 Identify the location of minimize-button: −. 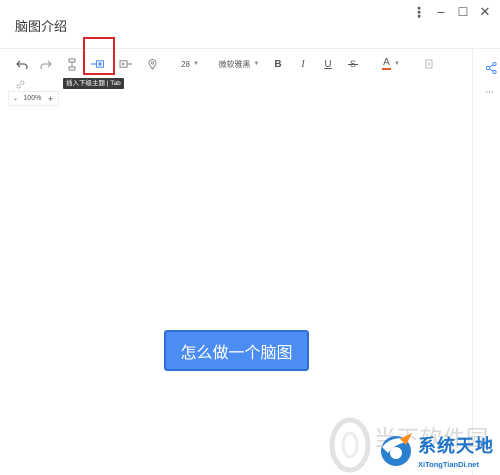
(441, 12).